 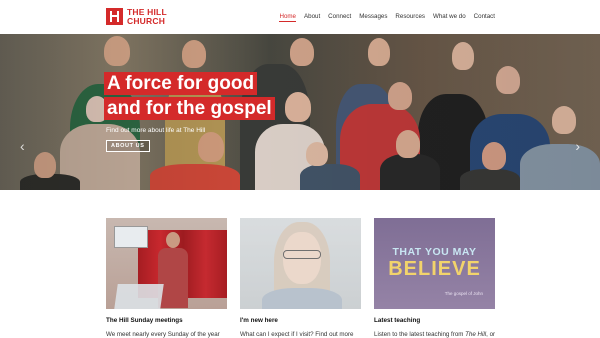 What do you see at coordinates (420, 334) in the screenshot?
I see `card-text-prefix: Listen to the latest teaching from` at bounding box center [420, 334].